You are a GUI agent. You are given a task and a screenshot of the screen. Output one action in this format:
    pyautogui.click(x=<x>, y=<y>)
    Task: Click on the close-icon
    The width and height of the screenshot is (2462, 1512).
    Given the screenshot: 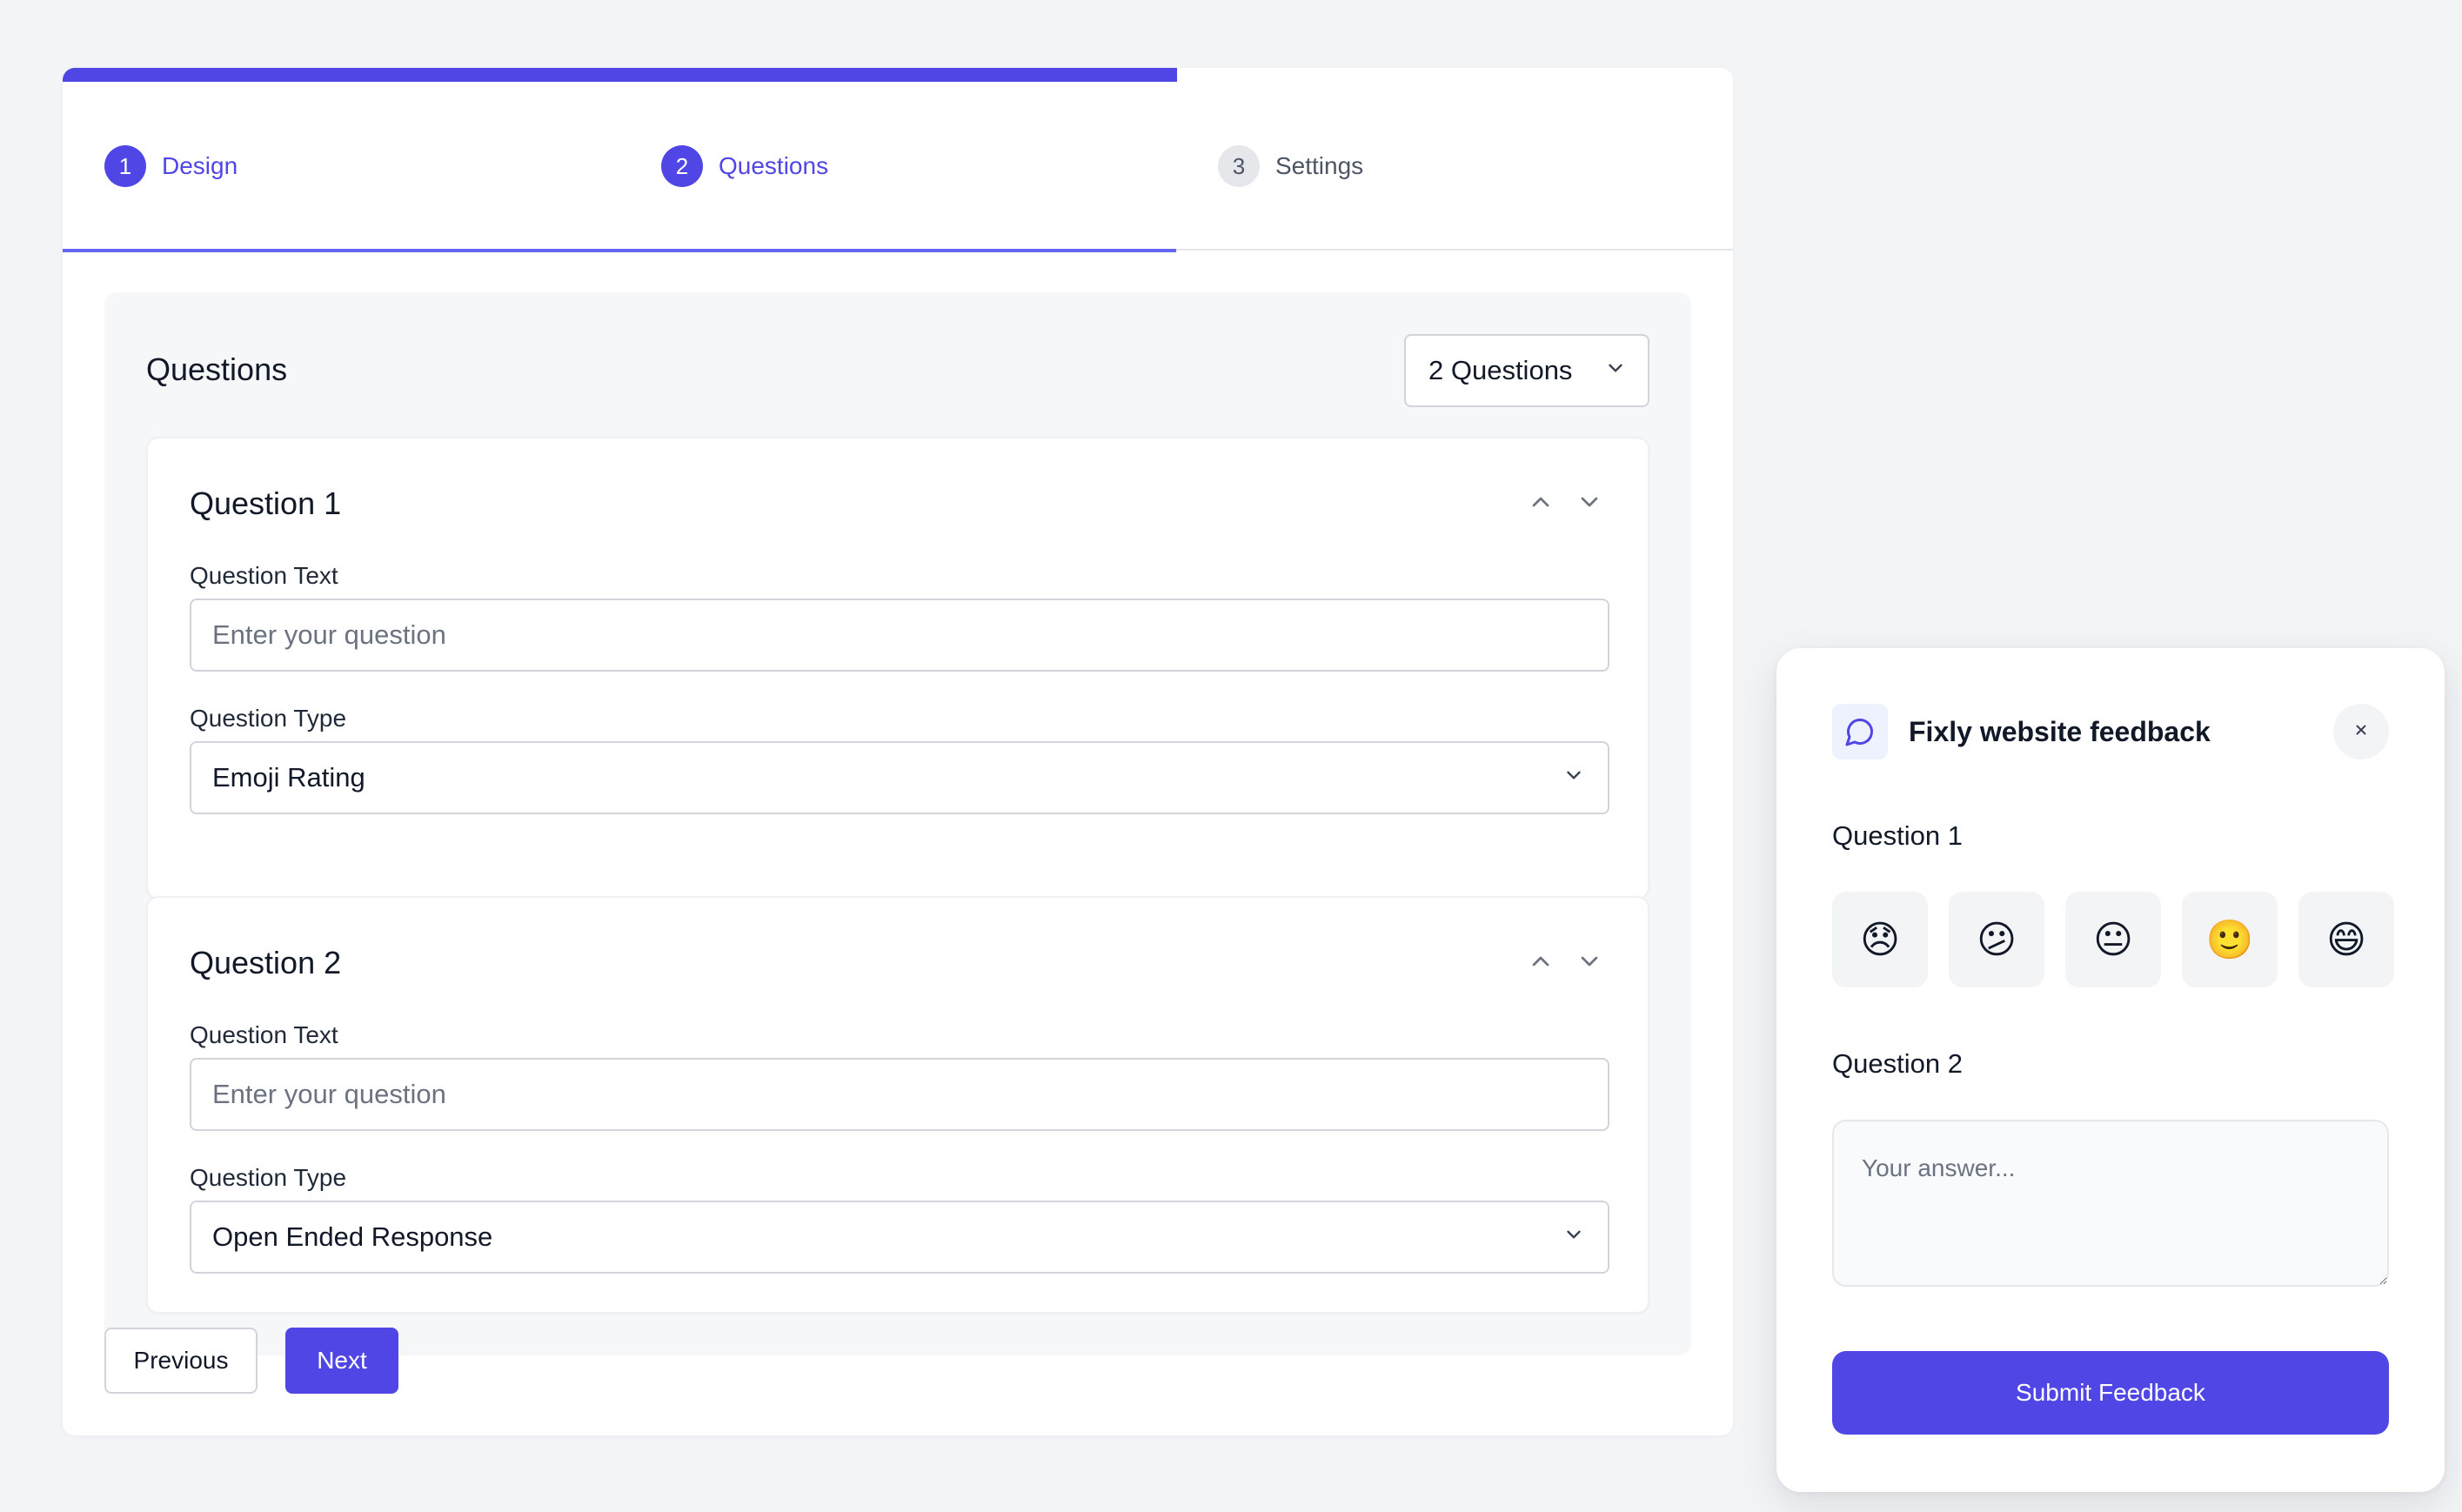 What is the action you would take?
    pyautogui.click(x=2361, y=732)
    